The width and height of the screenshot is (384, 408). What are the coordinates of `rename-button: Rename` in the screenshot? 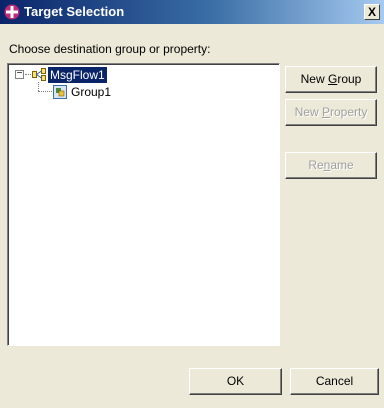 It's located at (331, 165).